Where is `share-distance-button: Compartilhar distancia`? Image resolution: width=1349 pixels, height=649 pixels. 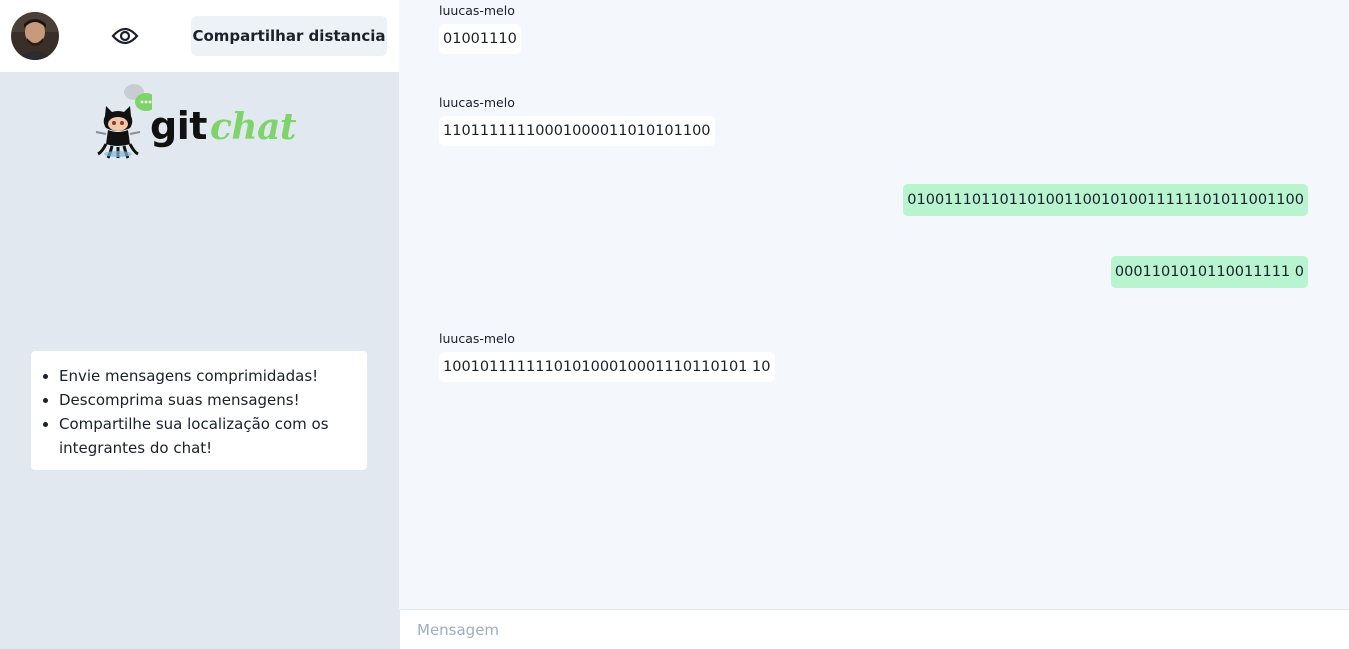 share-distance-button: Compartilhar distancia is located at coordinates (289, 36).